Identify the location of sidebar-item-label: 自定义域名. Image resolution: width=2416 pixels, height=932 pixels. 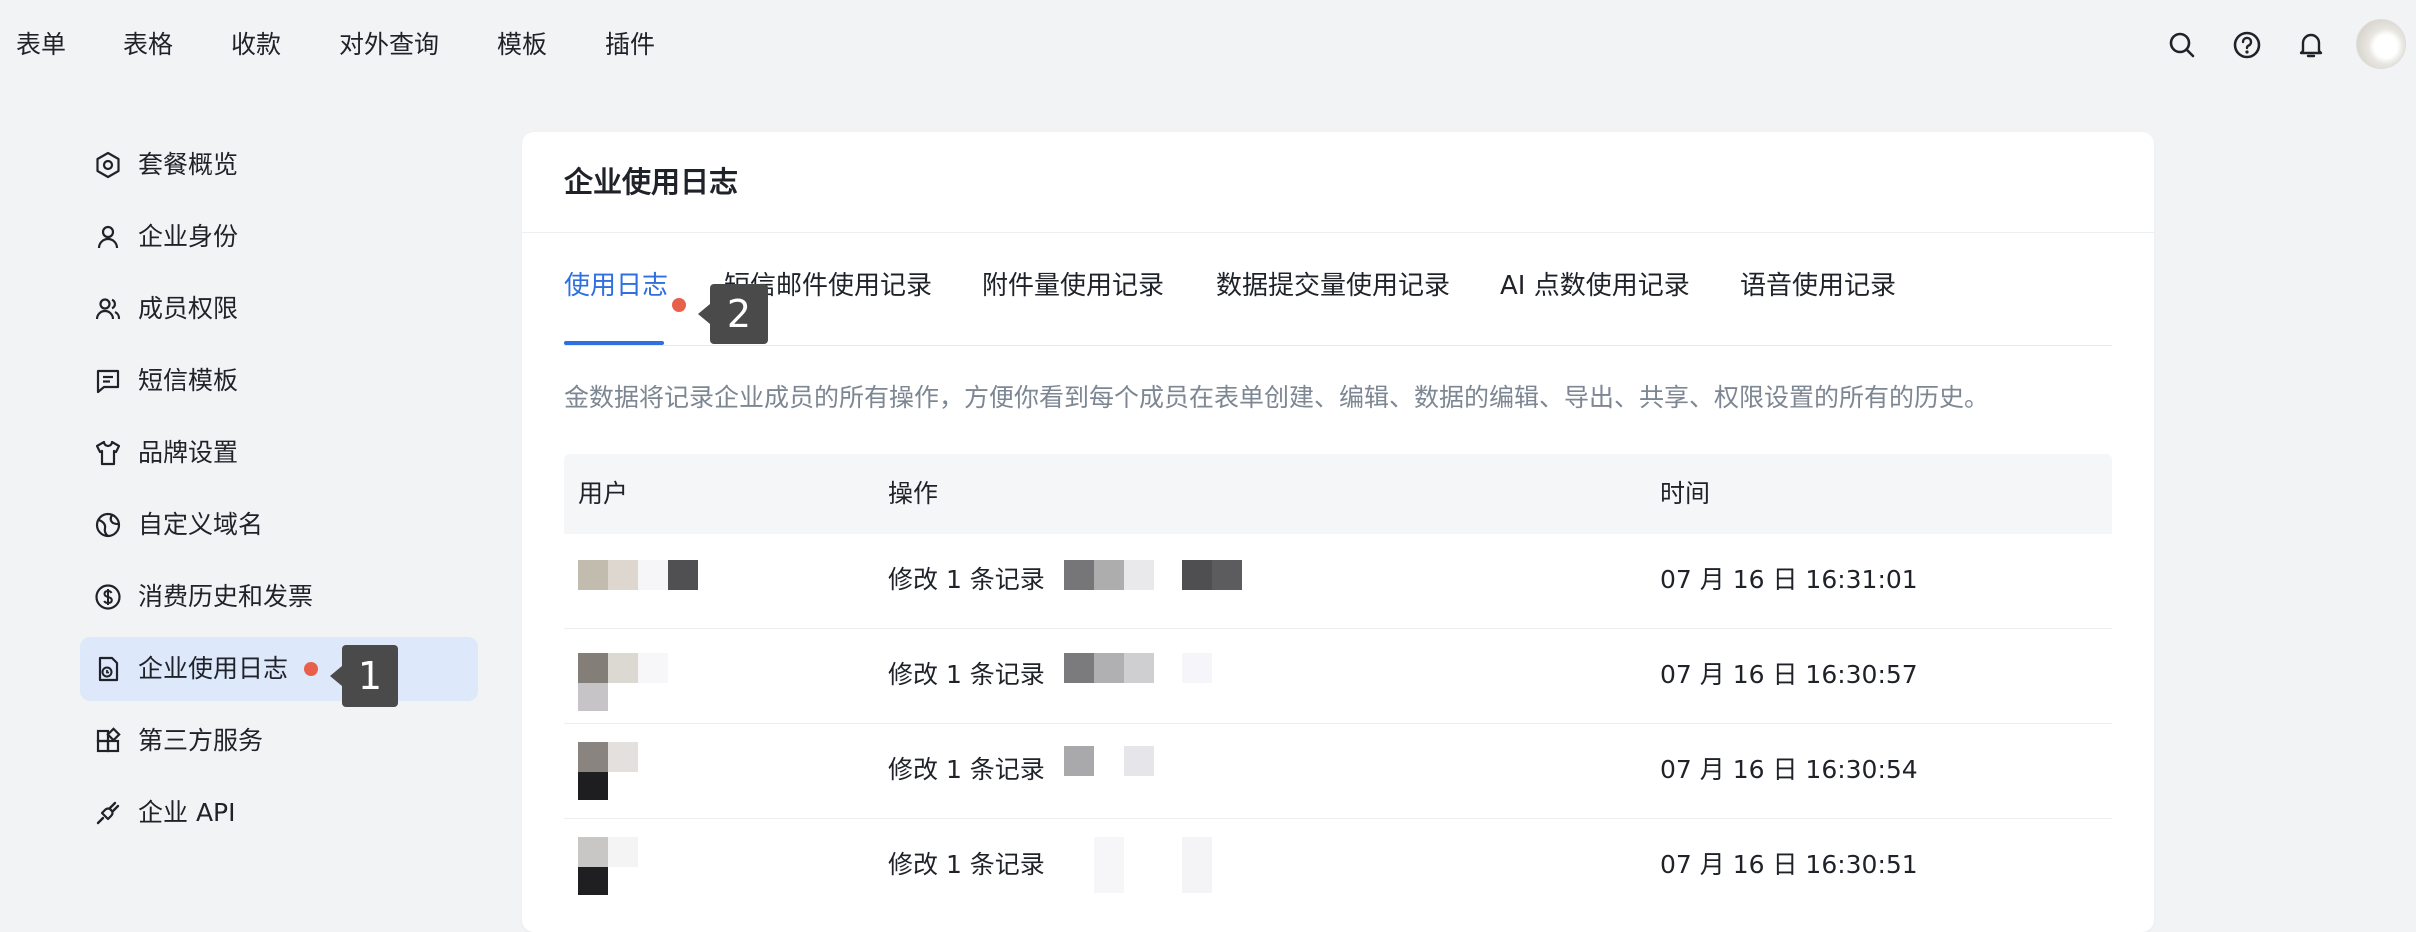
(201, 524).